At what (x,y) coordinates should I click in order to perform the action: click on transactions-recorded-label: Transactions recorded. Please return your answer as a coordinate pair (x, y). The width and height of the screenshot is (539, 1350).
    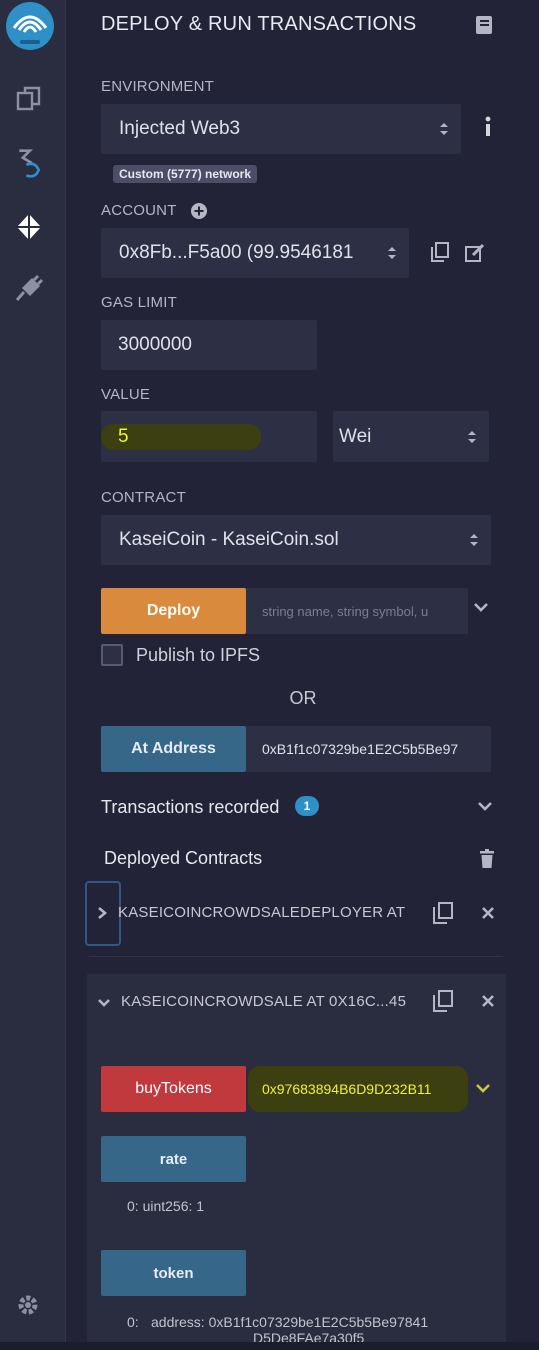
    Looking at the image, I should click on (190, 807).